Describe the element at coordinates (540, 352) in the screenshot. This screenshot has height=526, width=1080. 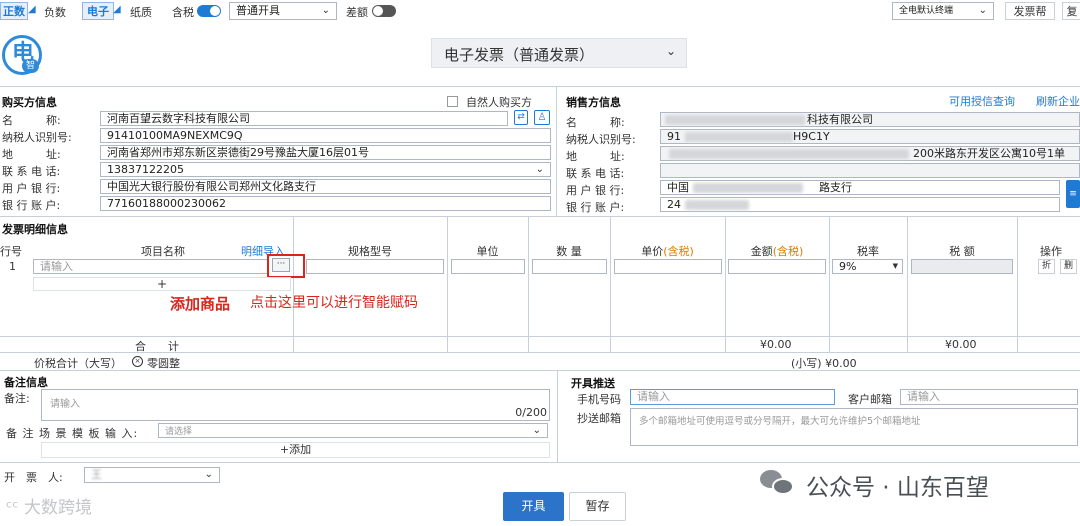
I see `grand-divider` at that location.